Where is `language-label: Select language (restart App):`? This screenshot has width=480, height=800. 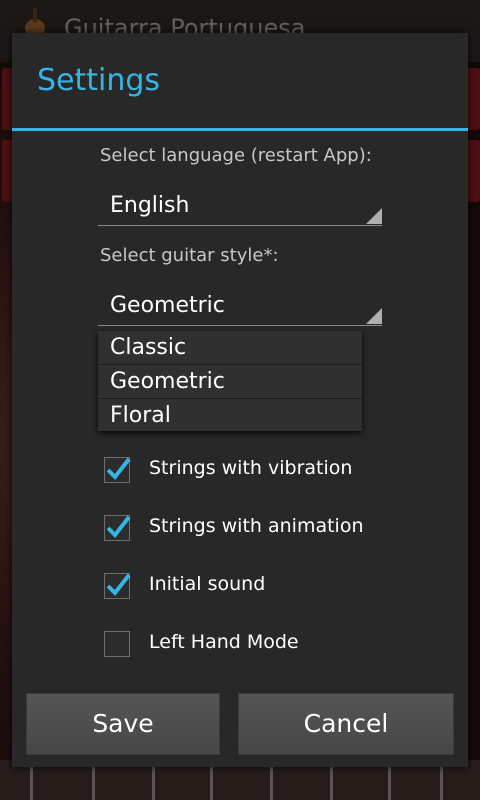 language-label: Select language (restart App): is located at coordinates (236, 155).